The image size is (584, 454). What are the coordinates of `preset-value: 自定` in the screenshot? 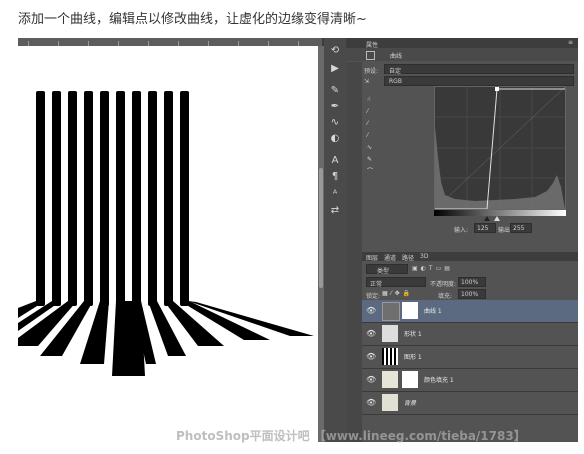 It's located at (395, 71).